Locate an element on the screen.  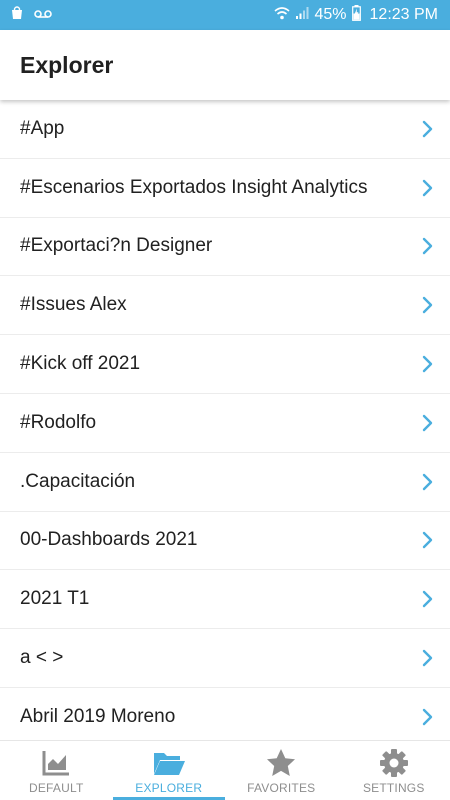
tab-label: EXPLORER is located at coordinates (169, 788).